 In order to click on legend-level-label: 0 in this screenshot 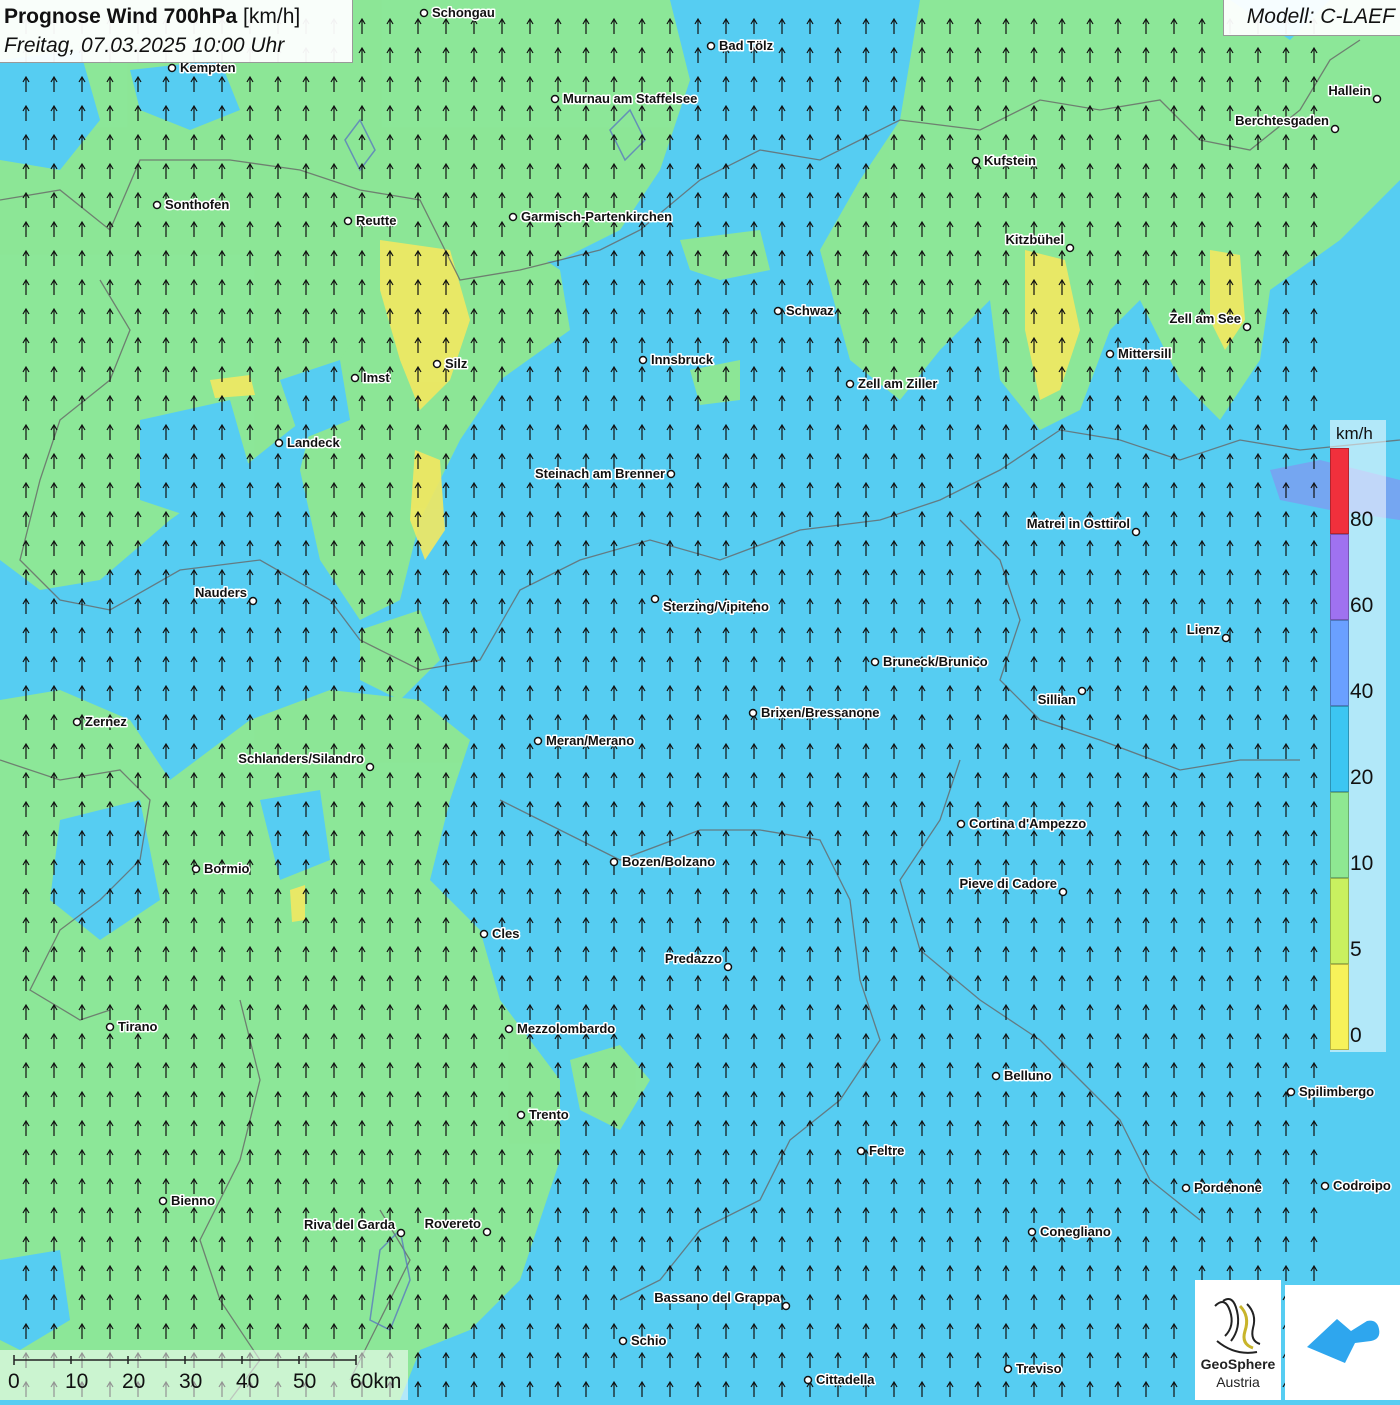, I will do `click(1356, 1035)`.